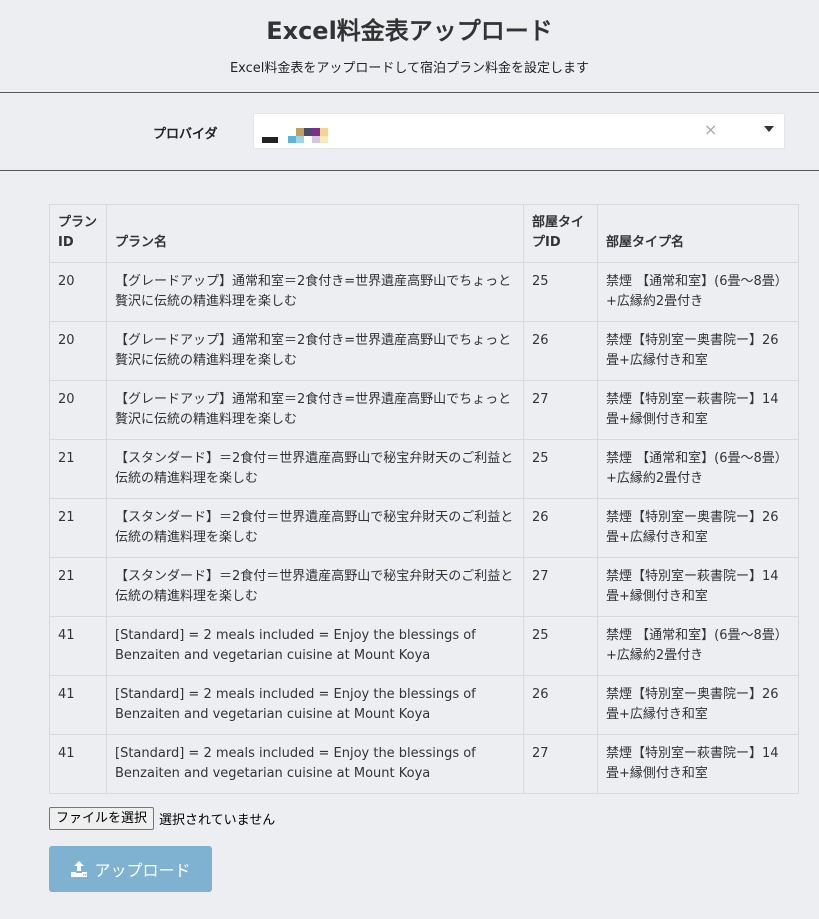  Describe the element at coordinates (519, 131) in the screenshot. I see `provider-select: ×` at that location.